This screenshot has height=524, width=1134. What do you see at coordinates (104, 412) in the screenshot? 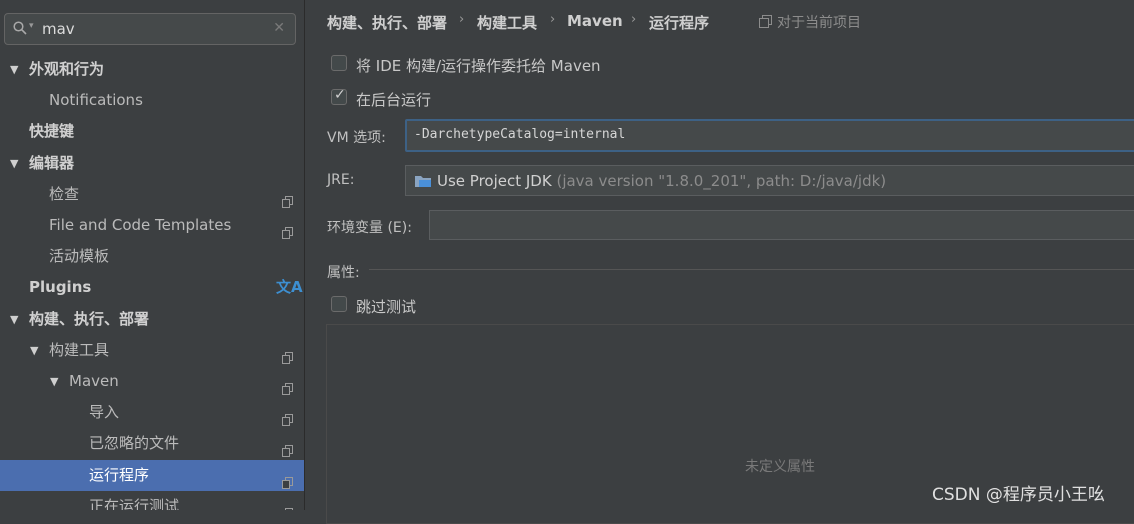
I see `sidebar-item-label: 导入` at bounding box center [104, 412].